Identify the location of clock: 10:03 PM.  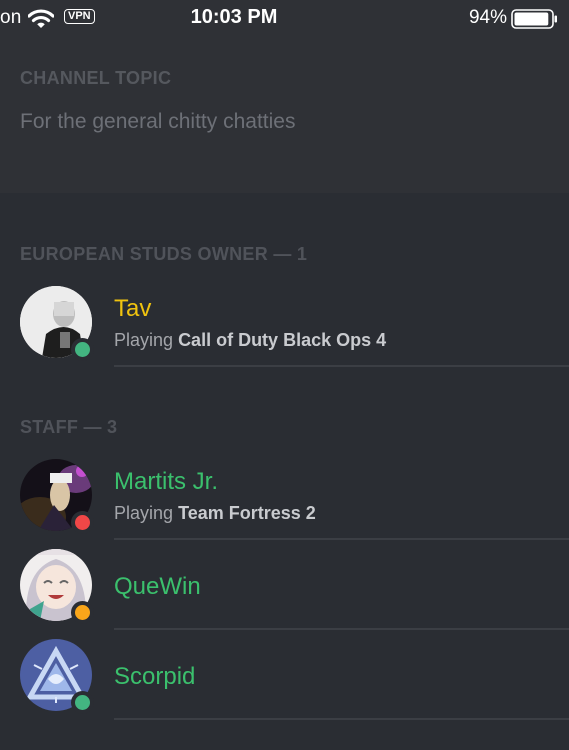
(234, 17).